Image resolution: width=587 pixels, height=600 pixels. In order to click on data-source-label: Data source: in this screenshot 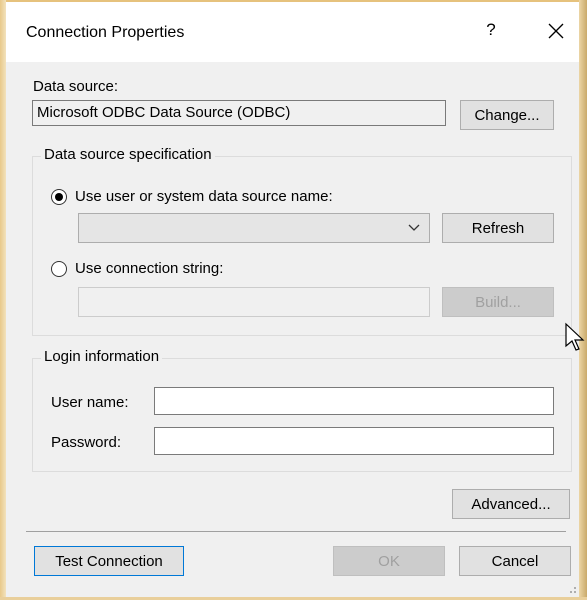, I will do `click(76, 86)`.